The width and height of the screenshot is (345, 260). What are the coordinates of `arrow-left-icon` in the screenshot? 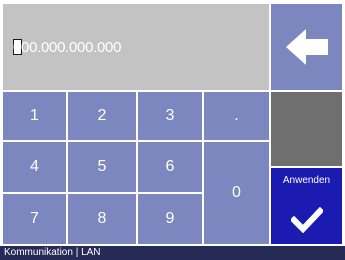 It's located at (306, 47).